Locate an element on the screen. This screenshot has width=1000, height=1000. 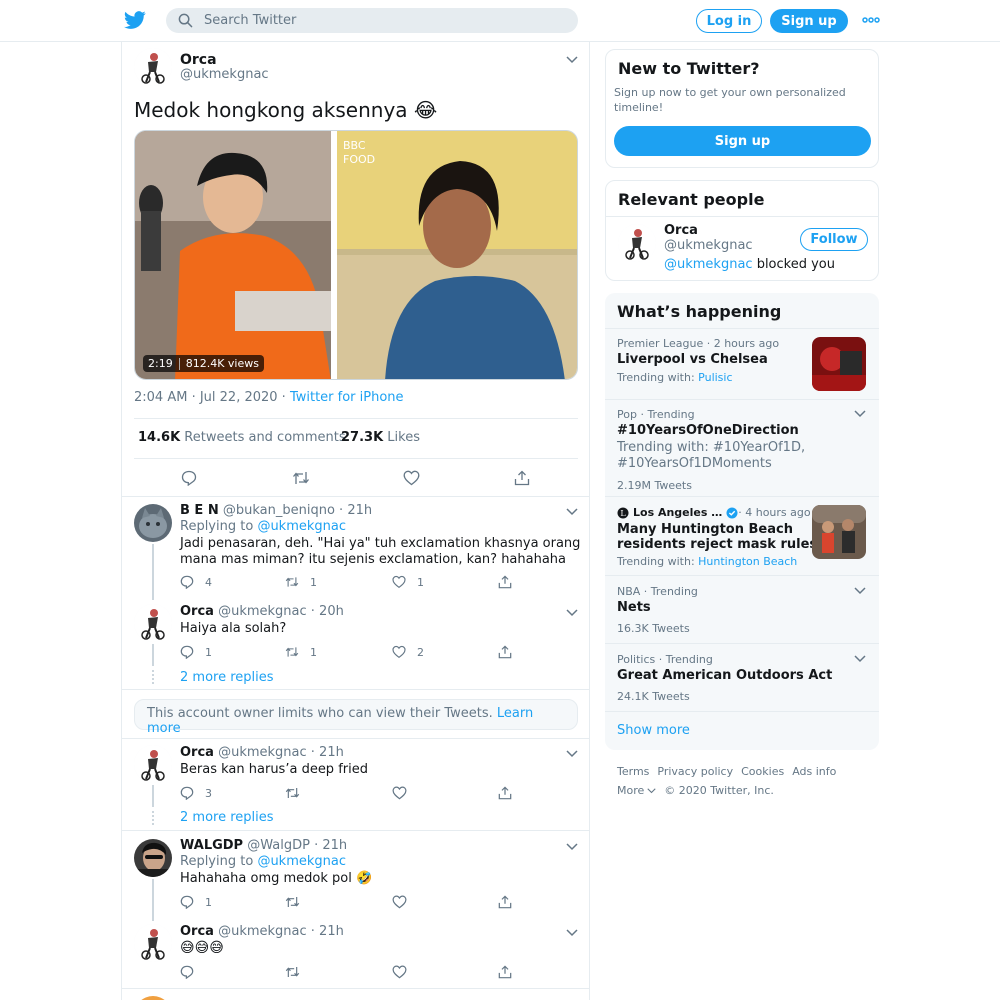
trend-item: NBA · Trending Nets 16.3K Tweets is located at coordinates (742, 609).